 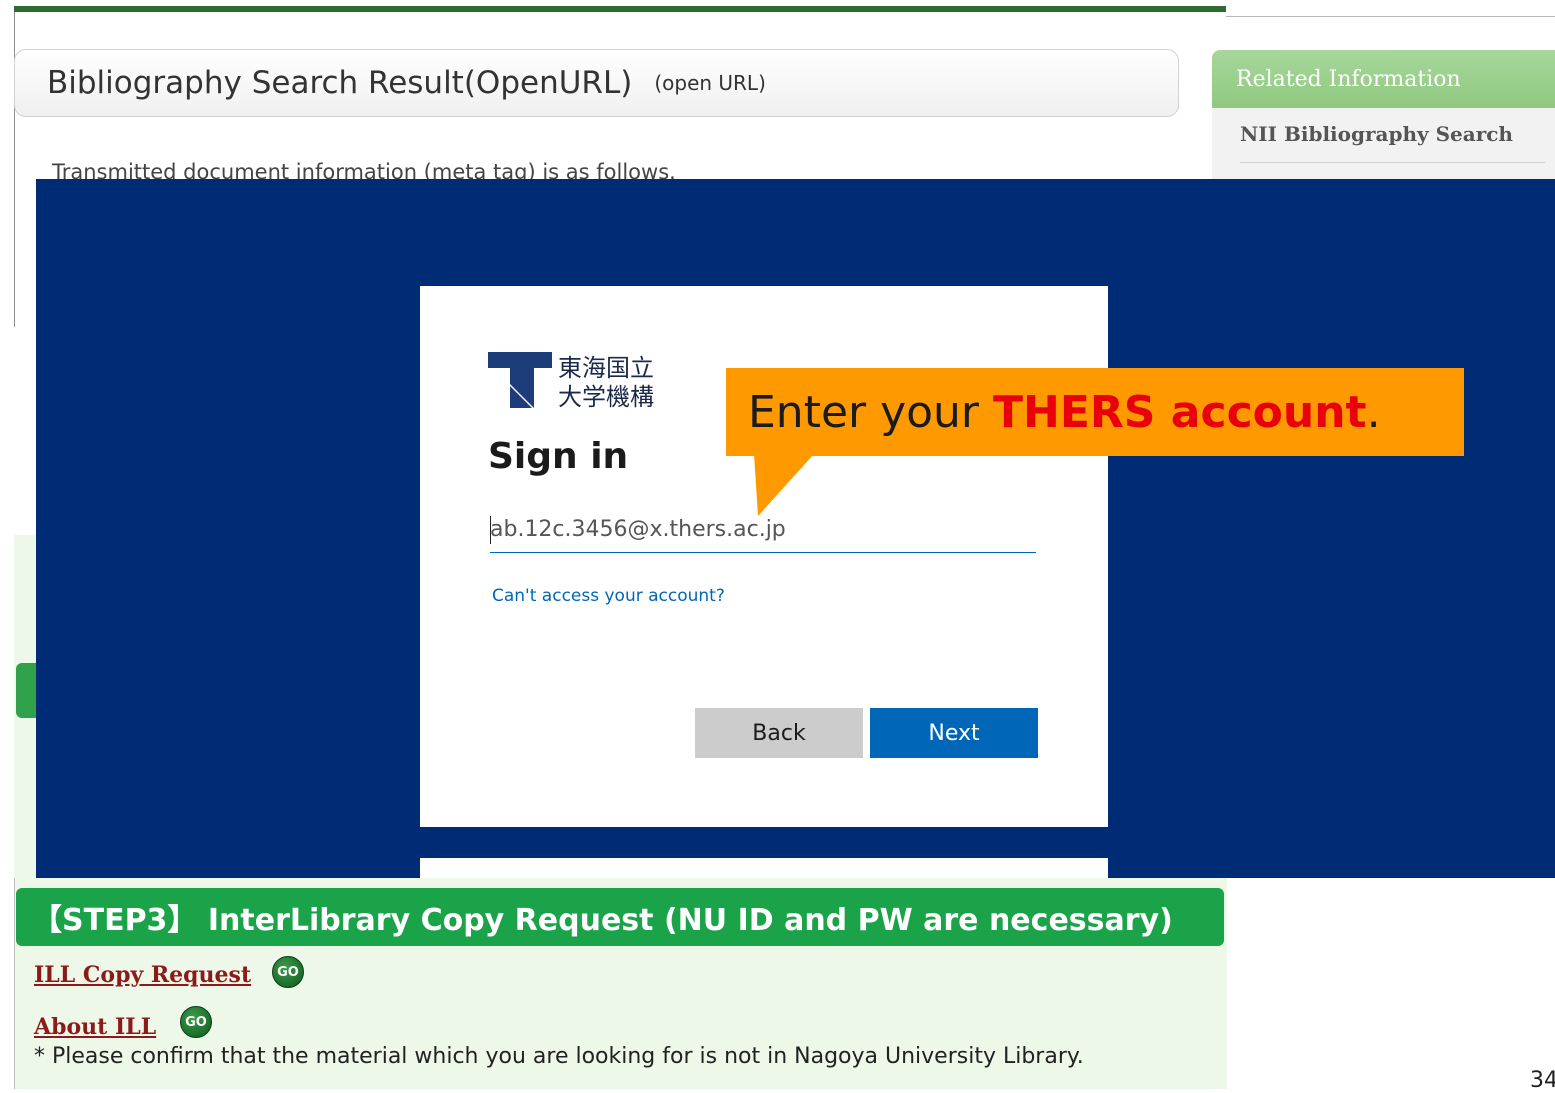 What do you see at coordinates (871, 412) in the screenshot?
I see `callout-prefix: Enter your` at bounding box center [871, 412].